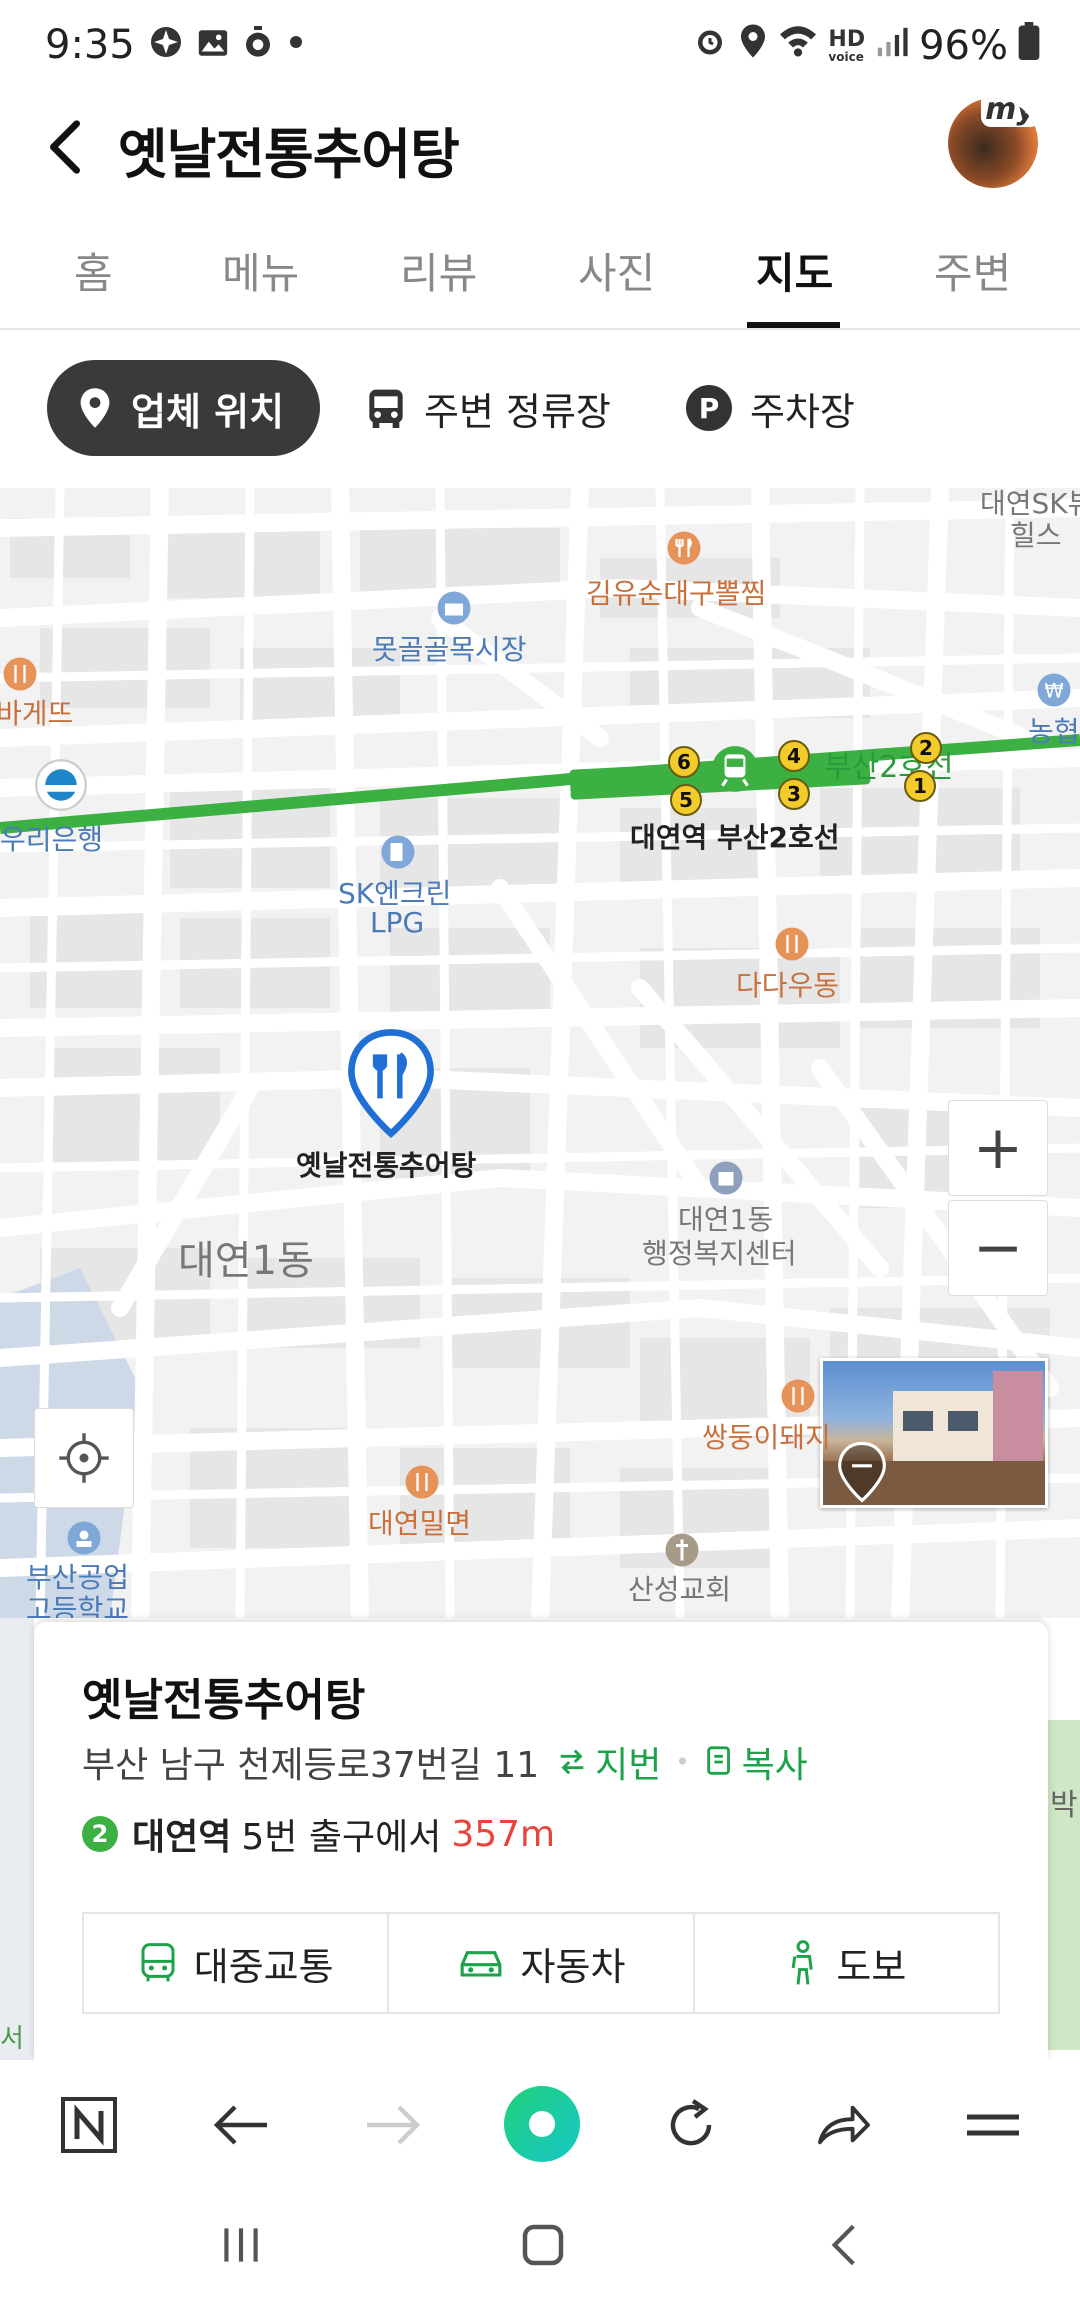 This screenshot has height=2316, width=1080. I want to click on exit-badge: 1, so click(920, 786).